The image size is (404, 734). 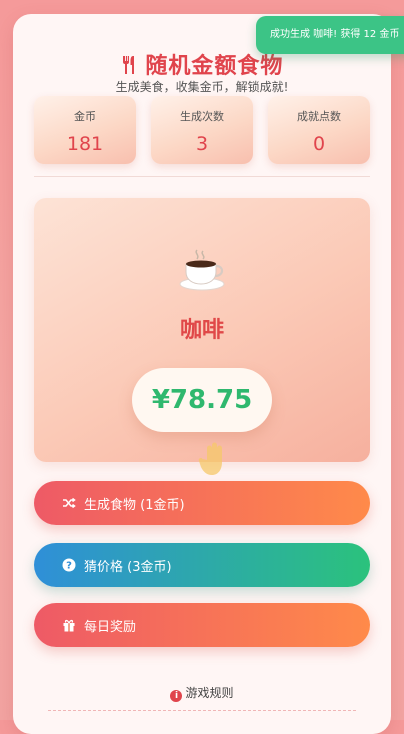 I want to click on stat-achievement-points-label: 成就点数, so click(x=319, y=116).